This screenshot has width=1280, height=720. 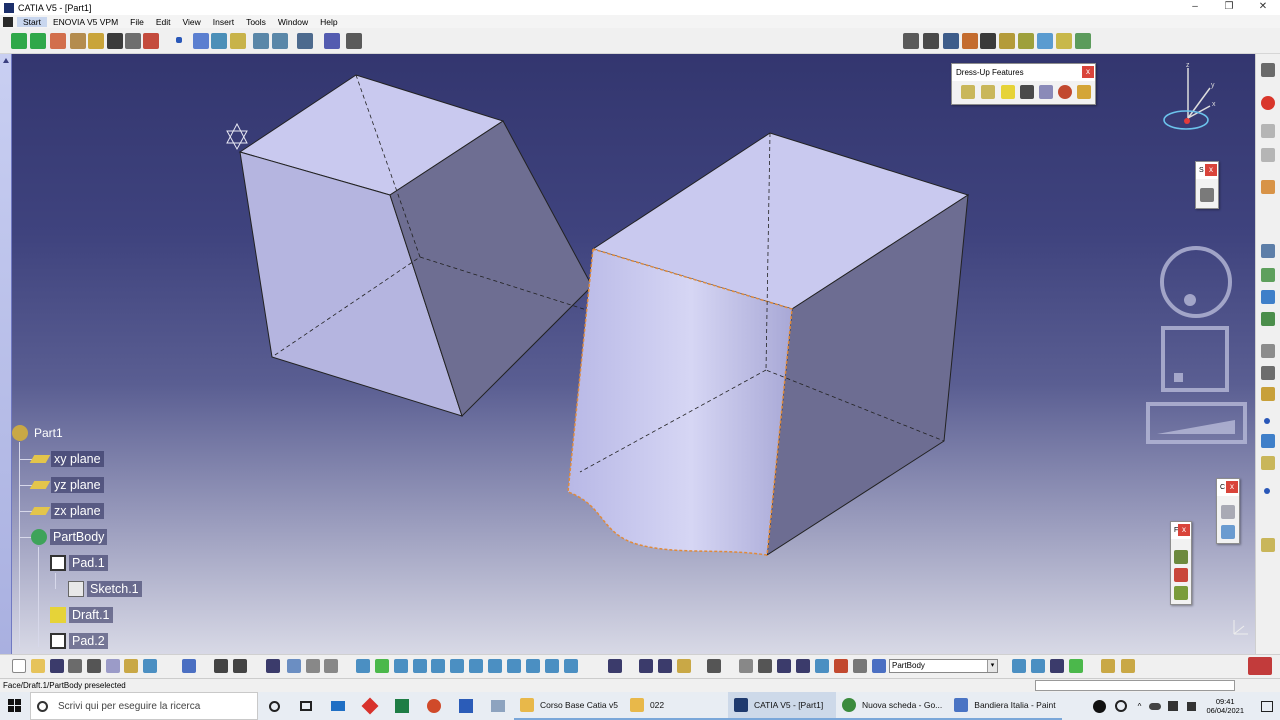 I want to click on knowledge-icon, so click(x=1019, y=666).